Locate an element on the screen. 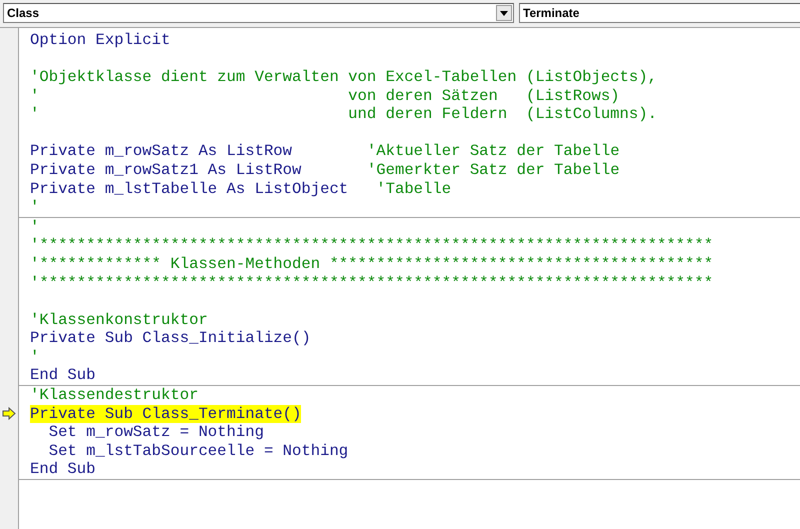 The image size is (800, 529). dropdown-button is located at coordinates (504, 13).